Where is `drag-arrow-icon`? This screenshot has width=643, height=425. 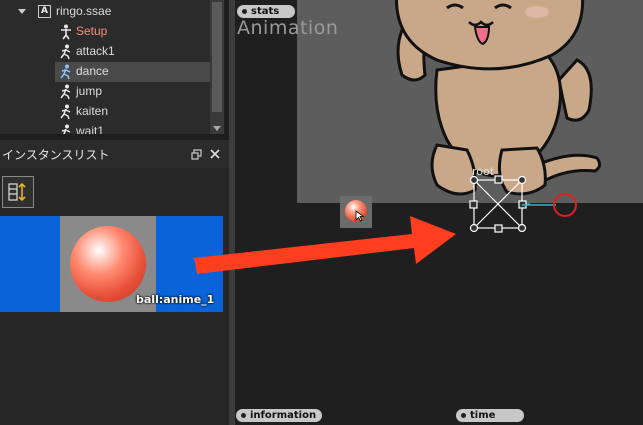
drag-arrow-icon is located at coordinates (325, 245).